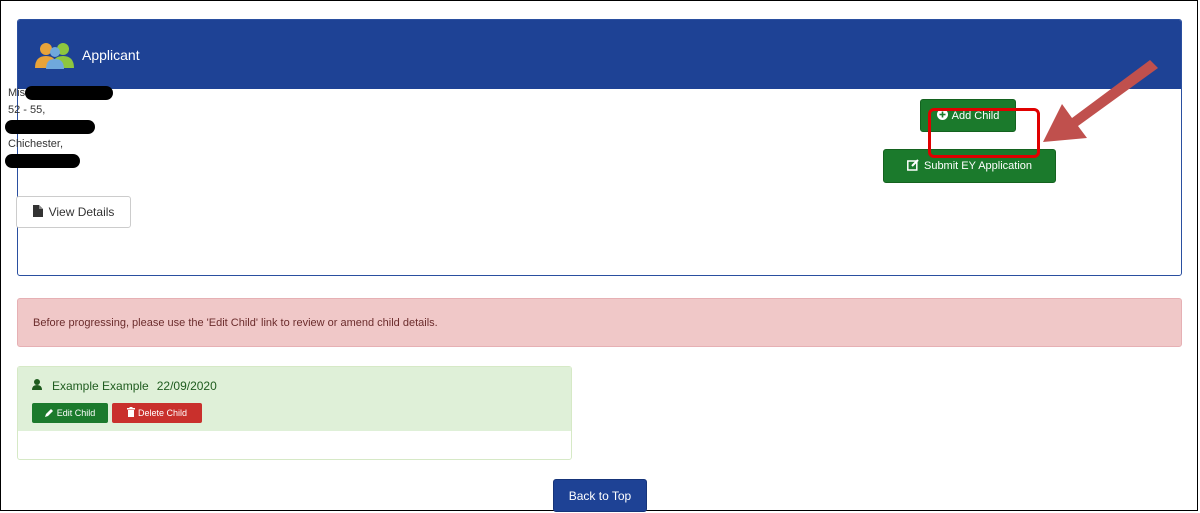  Describe the element at coordinates (76, 413) in the screenshot. I see `edit-child-label: Edit Child` at that location.